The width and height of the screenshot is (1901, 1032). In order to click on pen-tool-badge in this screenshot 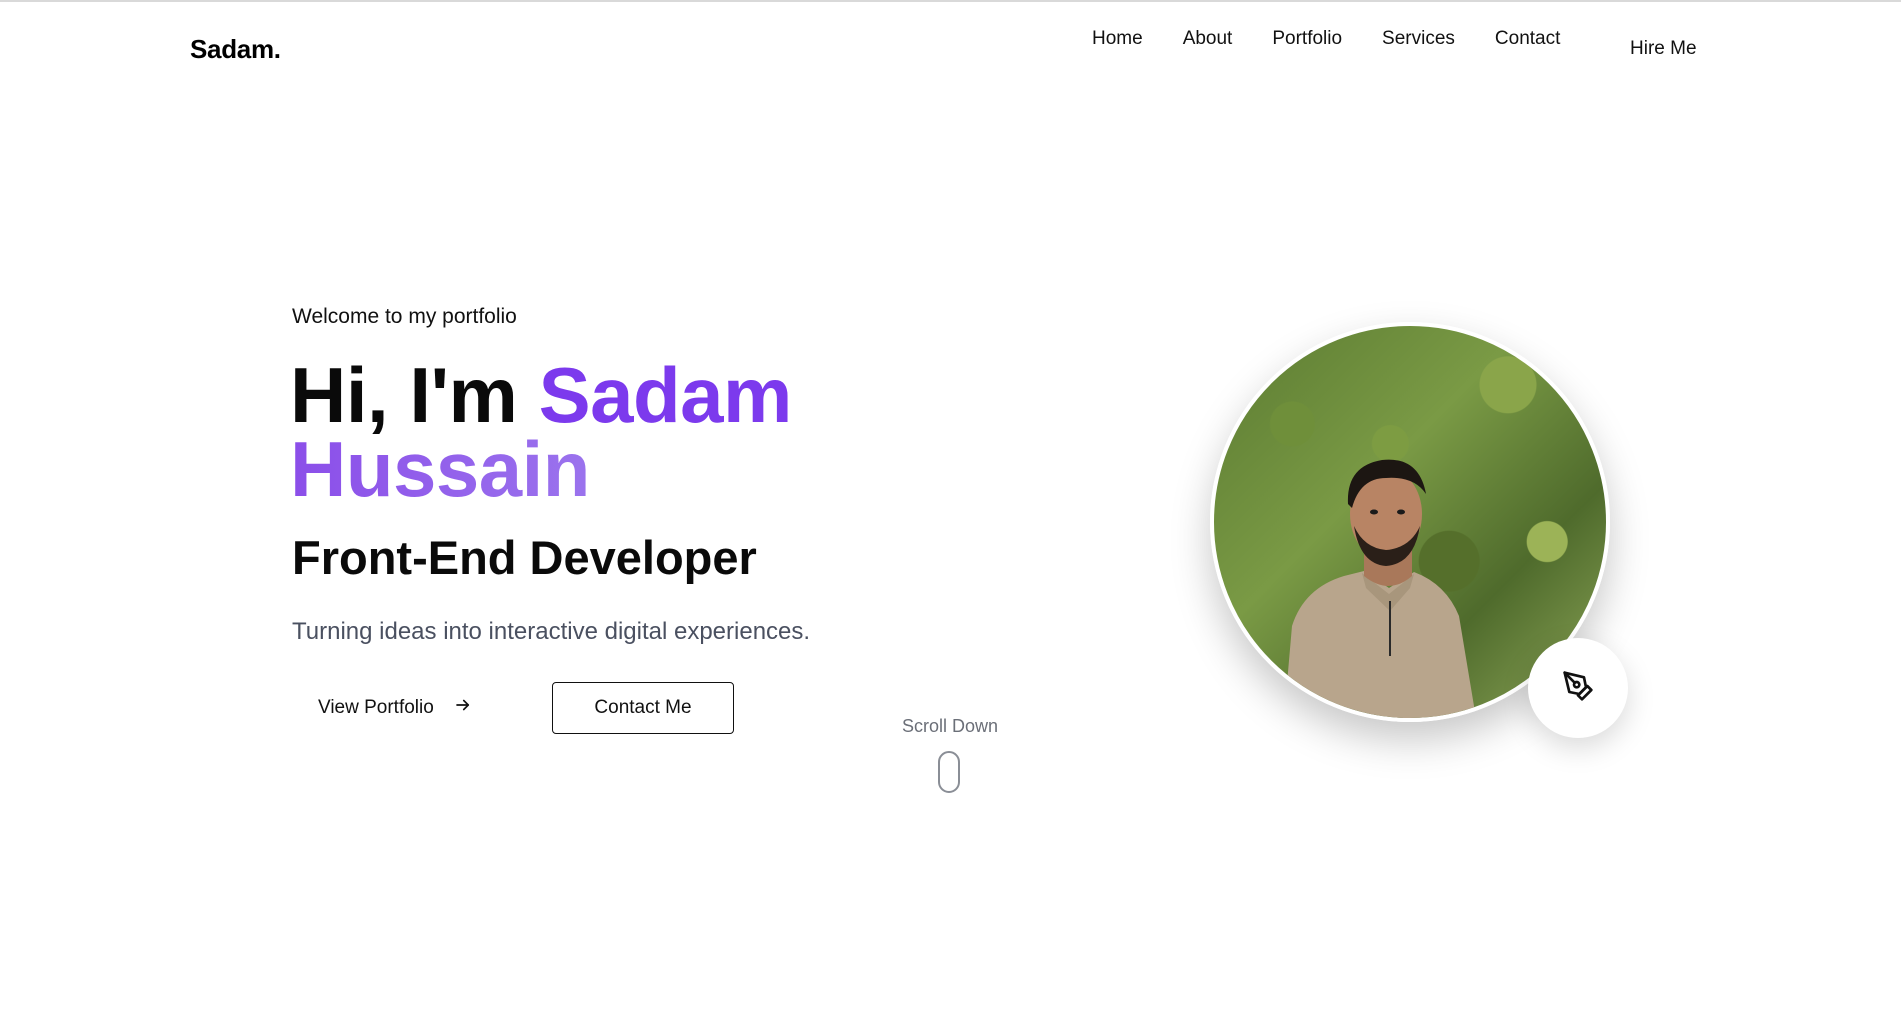, I will do `click(1578, 688)`.